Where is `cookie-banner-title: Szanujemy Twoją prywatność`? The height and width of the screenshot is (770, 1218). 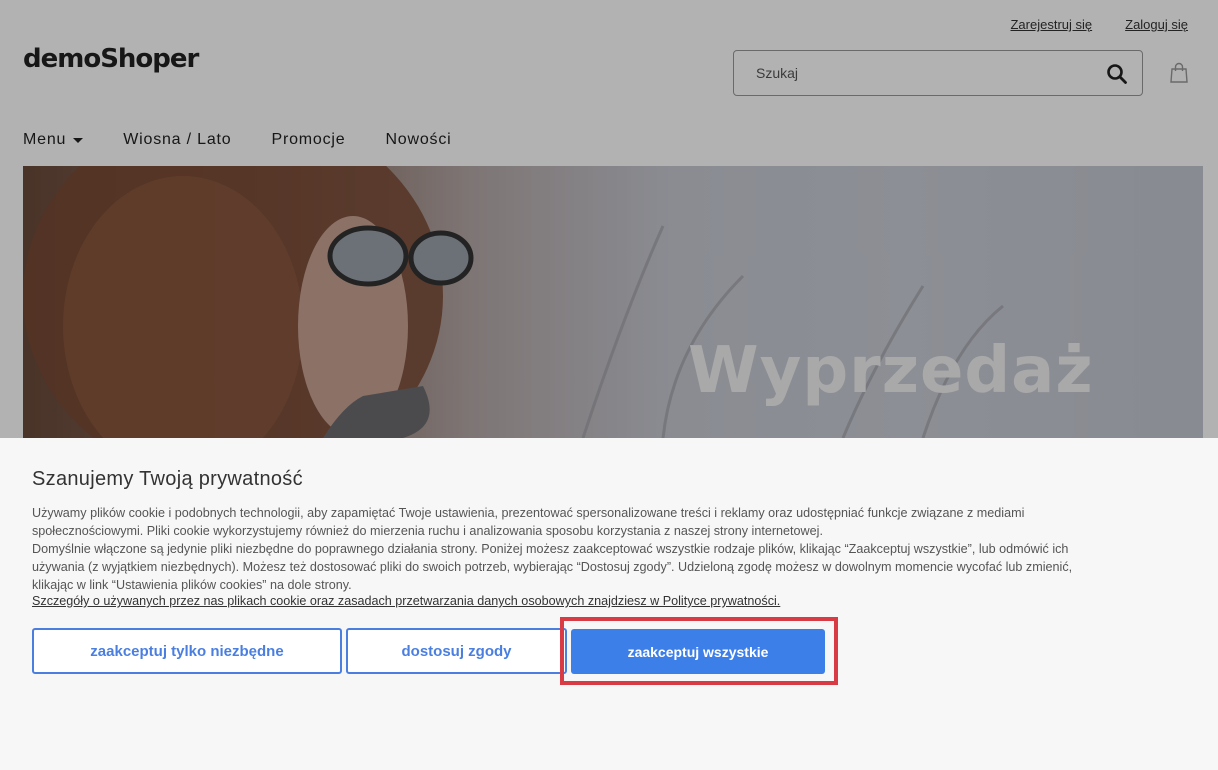 cookie-banner-title: Szanujemy Twoją prywatność is located at coordinates (167, 479).